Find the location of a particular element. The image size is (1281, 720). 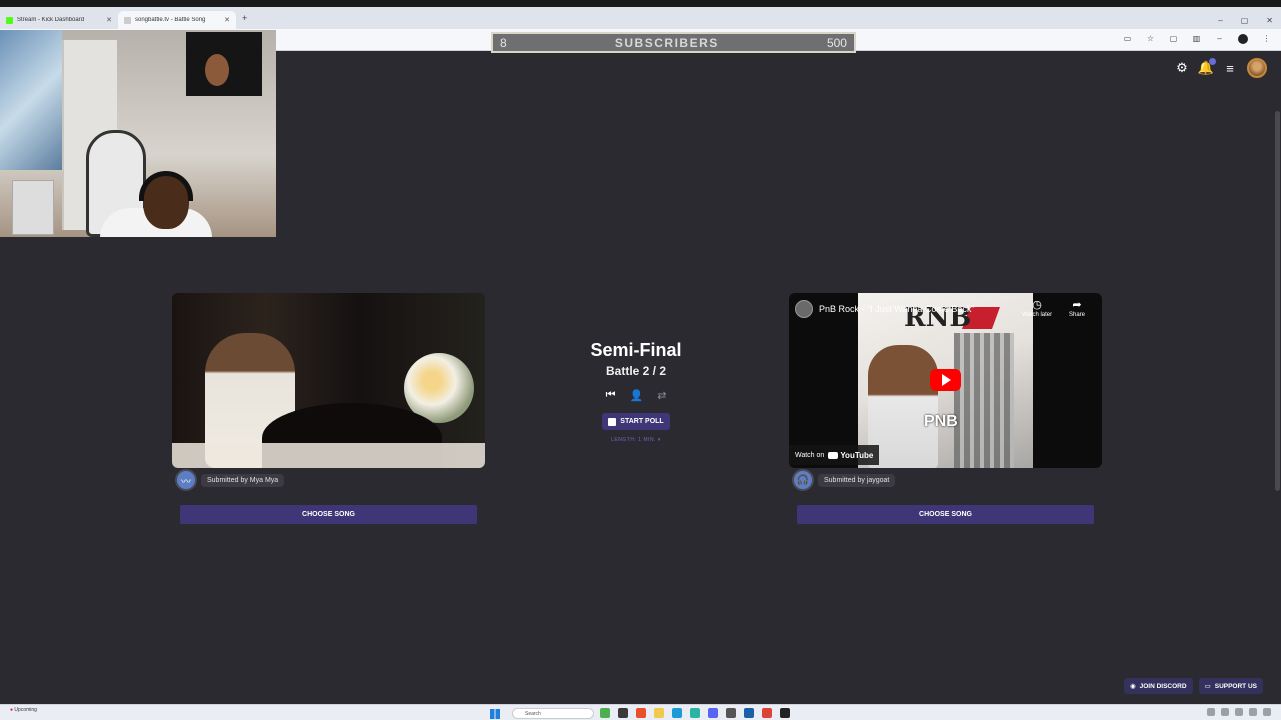

support-us-label: SUPPORT US is located at coordinates (1235, 686).